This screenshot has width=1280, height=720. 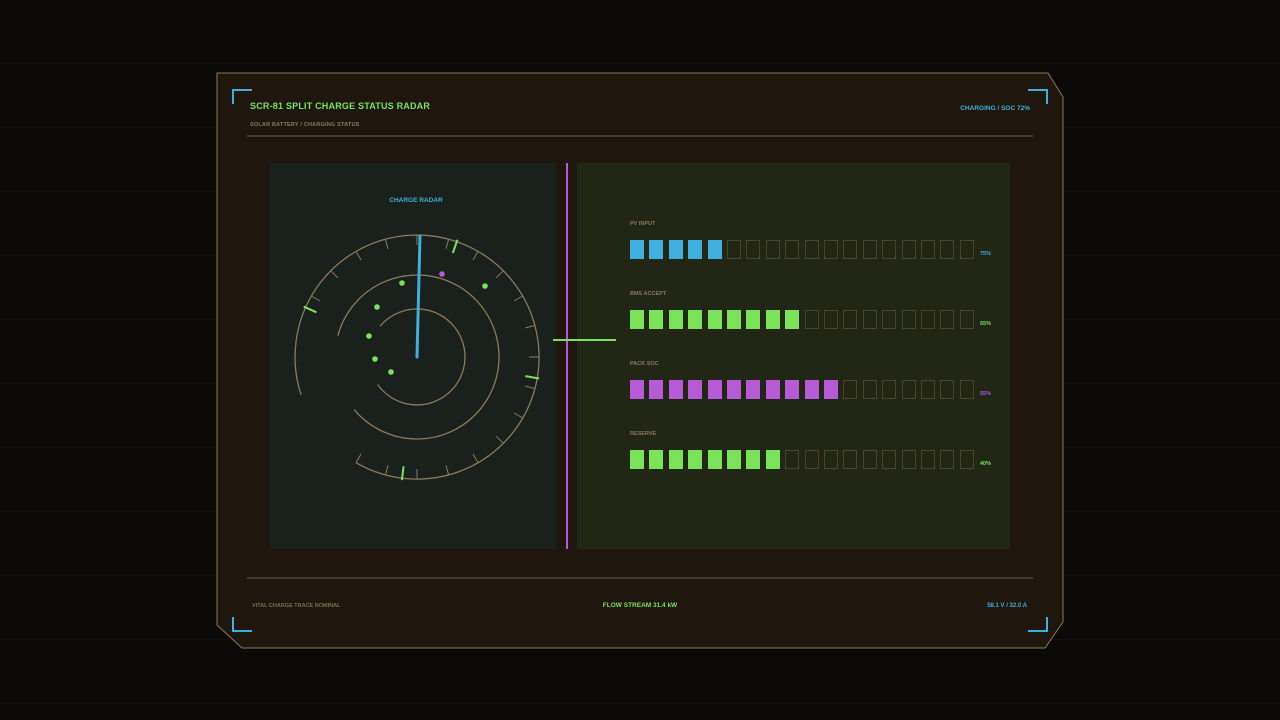 I want to click on bar-label: PACK SOC, so click(x=644, y=364).